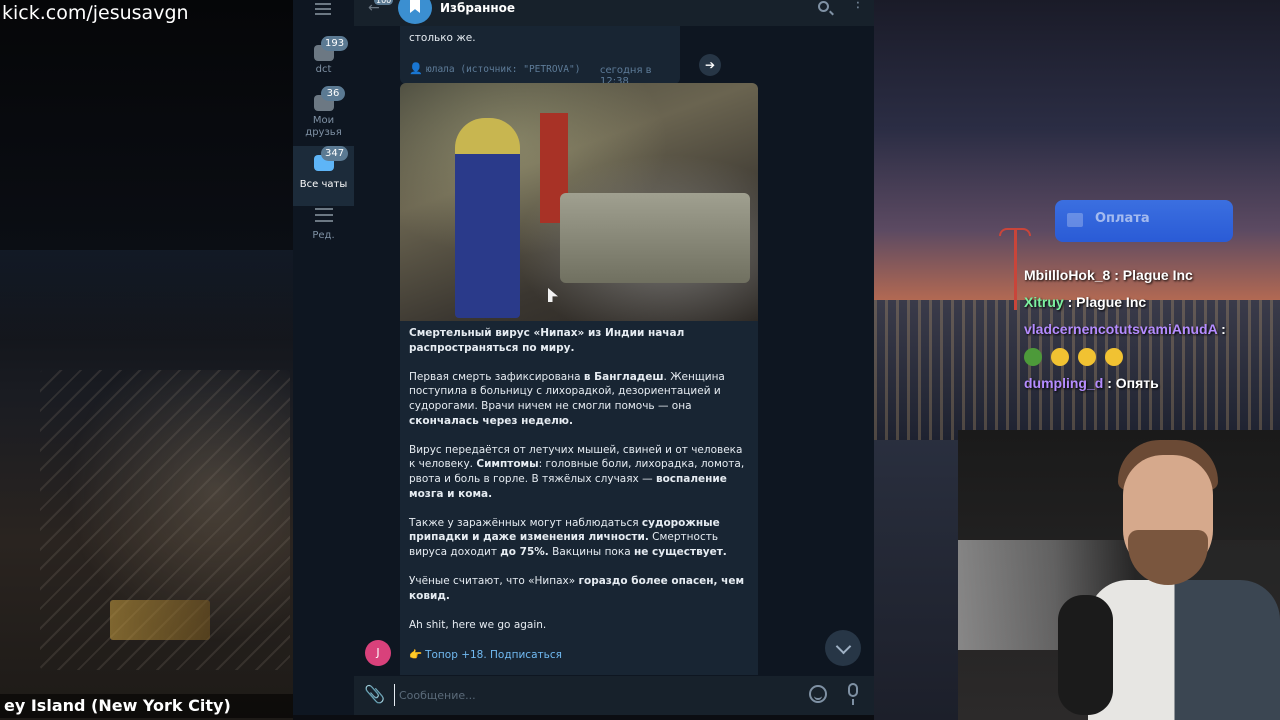 This screenshot has width=1280, height=720. What do you see at coordinates (853, 694) in the screenshot?
I see `microphone-icon` at bounding box center [853, 694].